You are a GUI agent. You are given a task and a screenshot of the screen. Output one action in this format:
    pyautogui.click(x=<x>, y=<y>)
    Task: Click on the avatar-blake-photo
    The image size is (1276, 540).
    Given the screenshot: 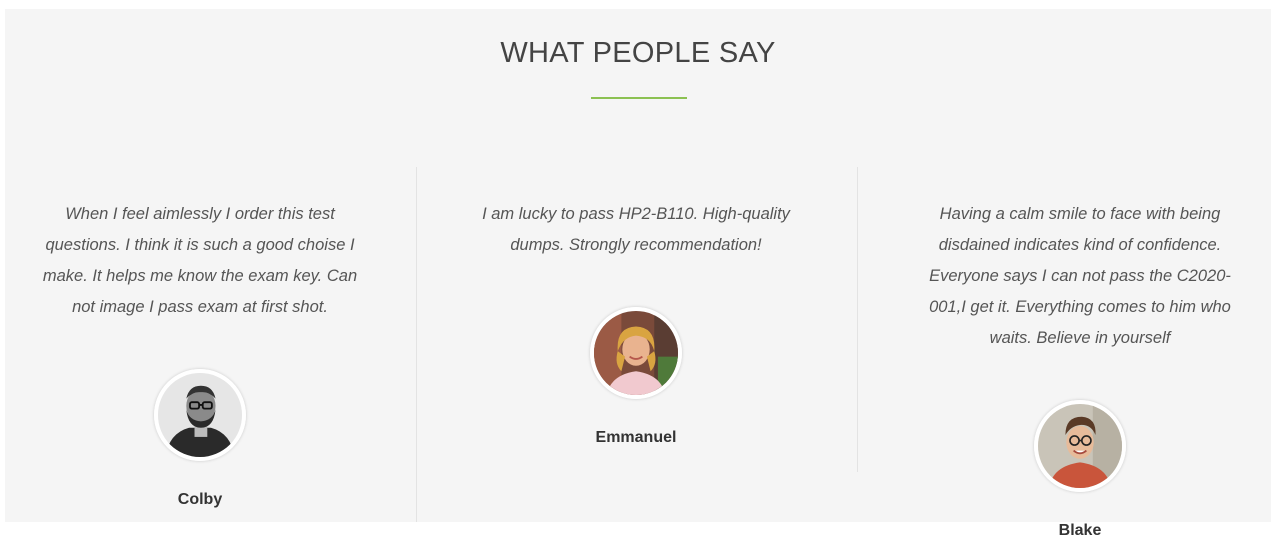 What is the action you would take?
    pyautogui.click(x=1080, y=446)
    